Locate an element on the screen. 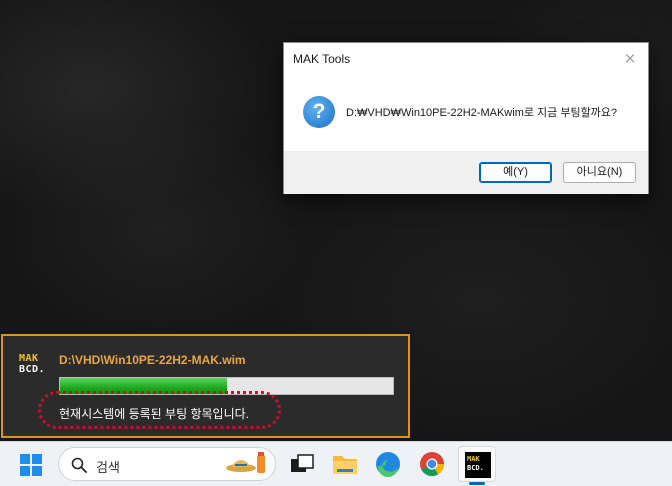 This screenshot has width=672, height=486. taskbar: 검색 MAK BCD. is located at coordinates (336, 463).